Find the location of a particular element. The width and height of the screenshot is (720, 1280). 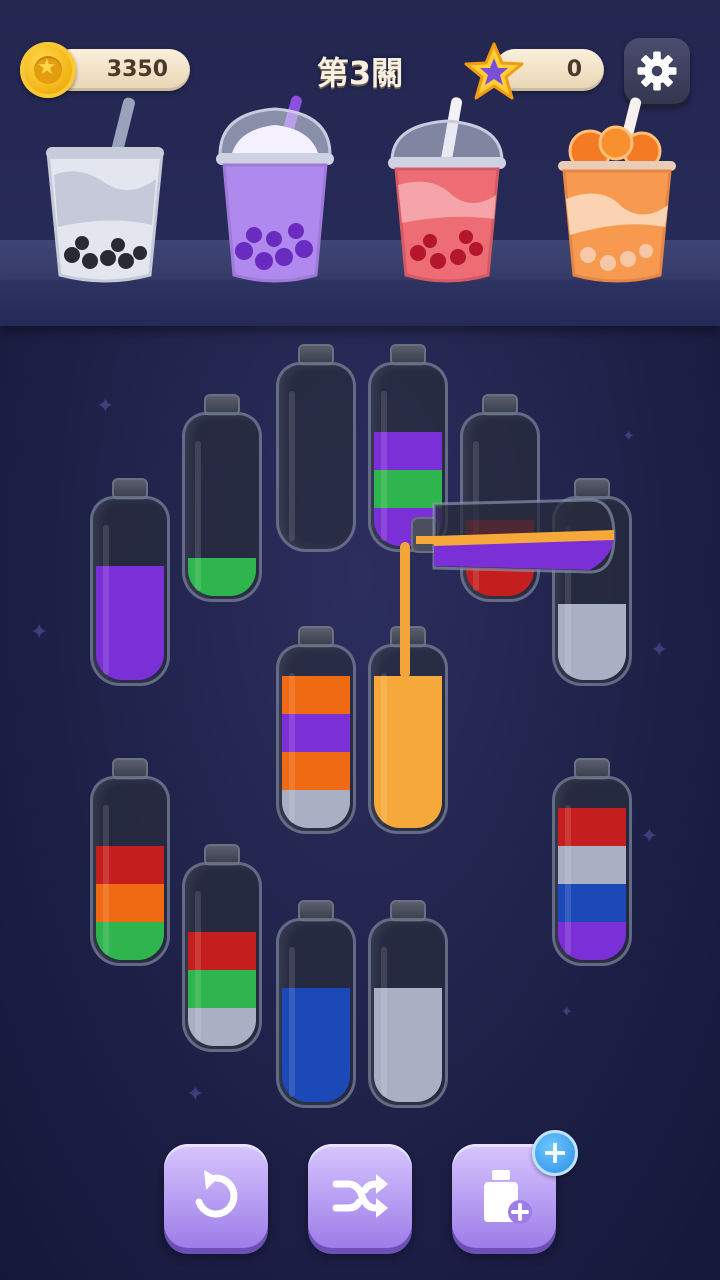

drink-strawberry-tea is located at coordinates (447, 190).